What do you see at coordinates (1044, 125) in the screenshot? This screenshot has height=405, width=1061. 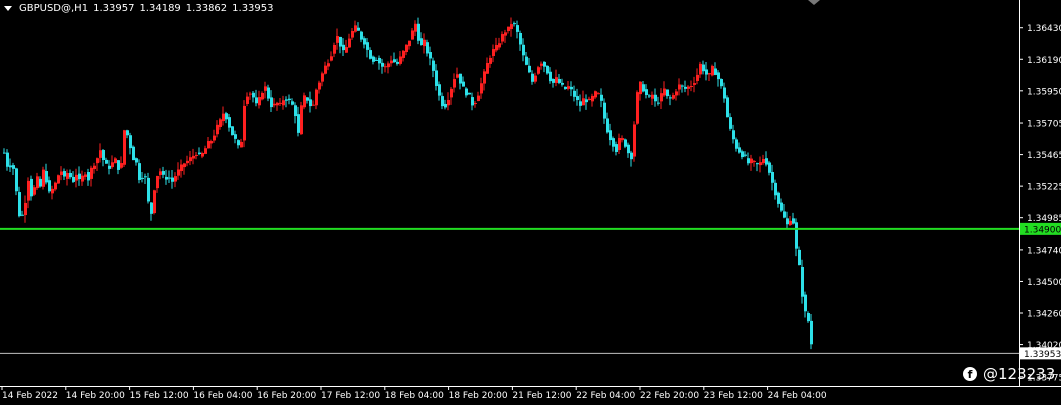 I see `y-tick-label: 1.35705` at bounding box center [1044, 125].